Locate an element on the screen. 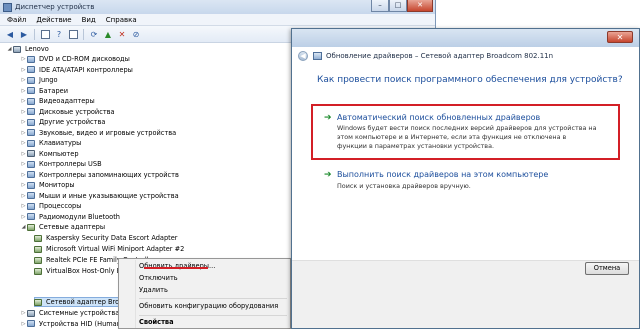  tree-category: ▷ Другие устройства is located at coordinates (63, 122).